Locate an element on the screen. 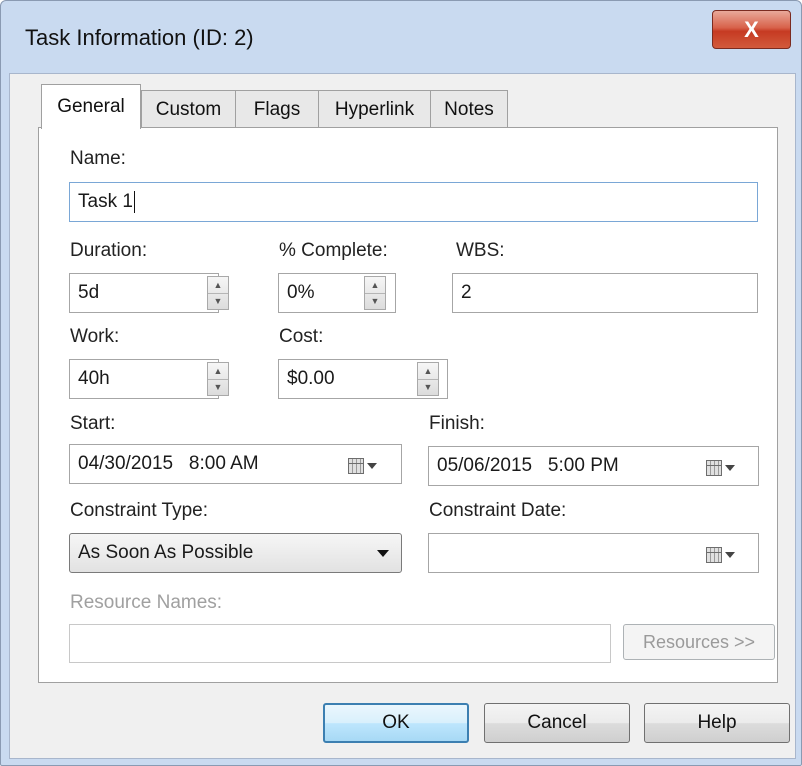  name-input: Task 1 is located at coordinates (413, 202).